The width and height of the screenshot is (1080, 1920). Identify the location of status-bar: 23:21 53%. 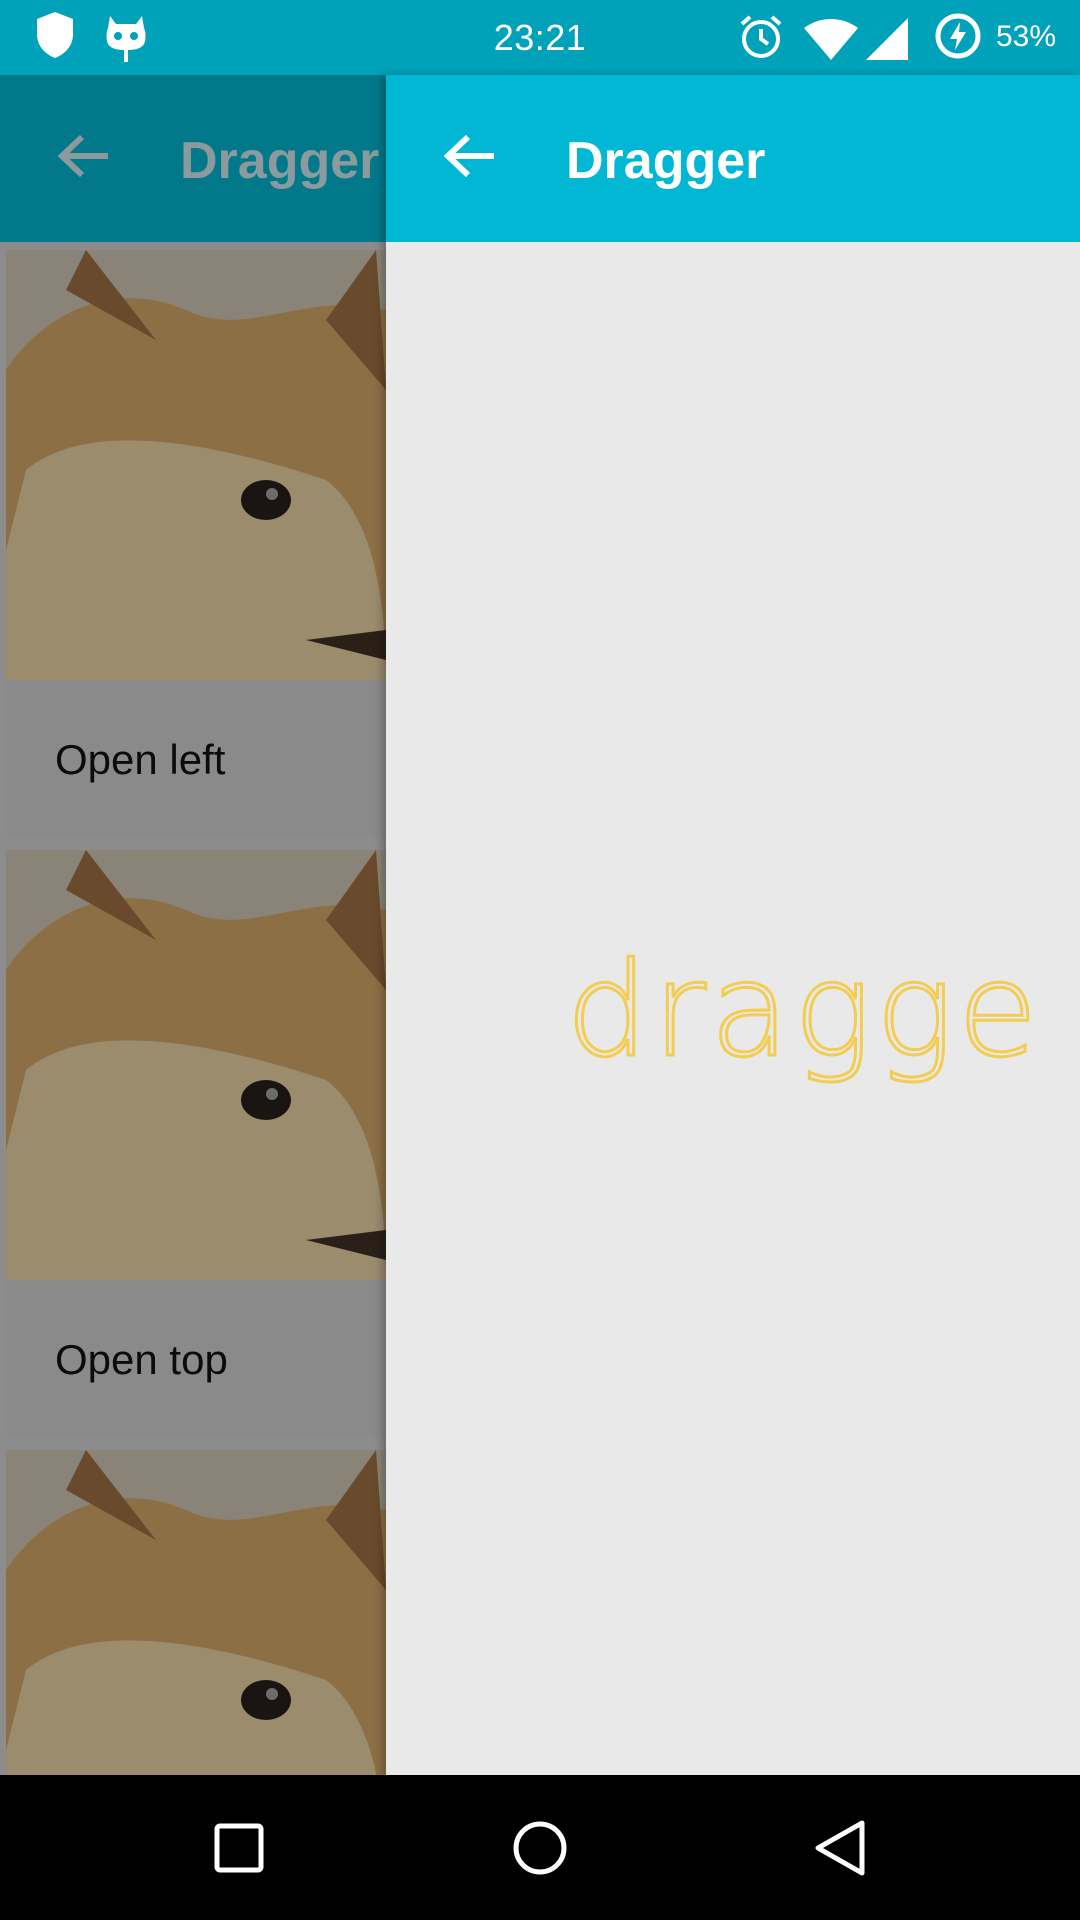
(540, 37).